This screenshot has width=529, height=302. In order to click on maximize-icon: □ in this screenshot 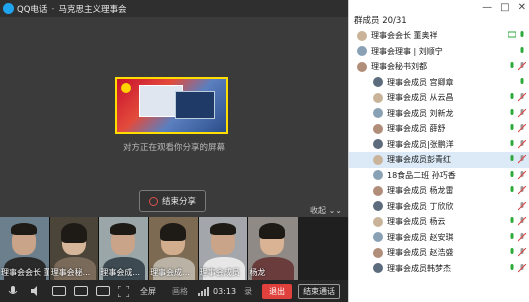, I will do `click(504, 7)`.